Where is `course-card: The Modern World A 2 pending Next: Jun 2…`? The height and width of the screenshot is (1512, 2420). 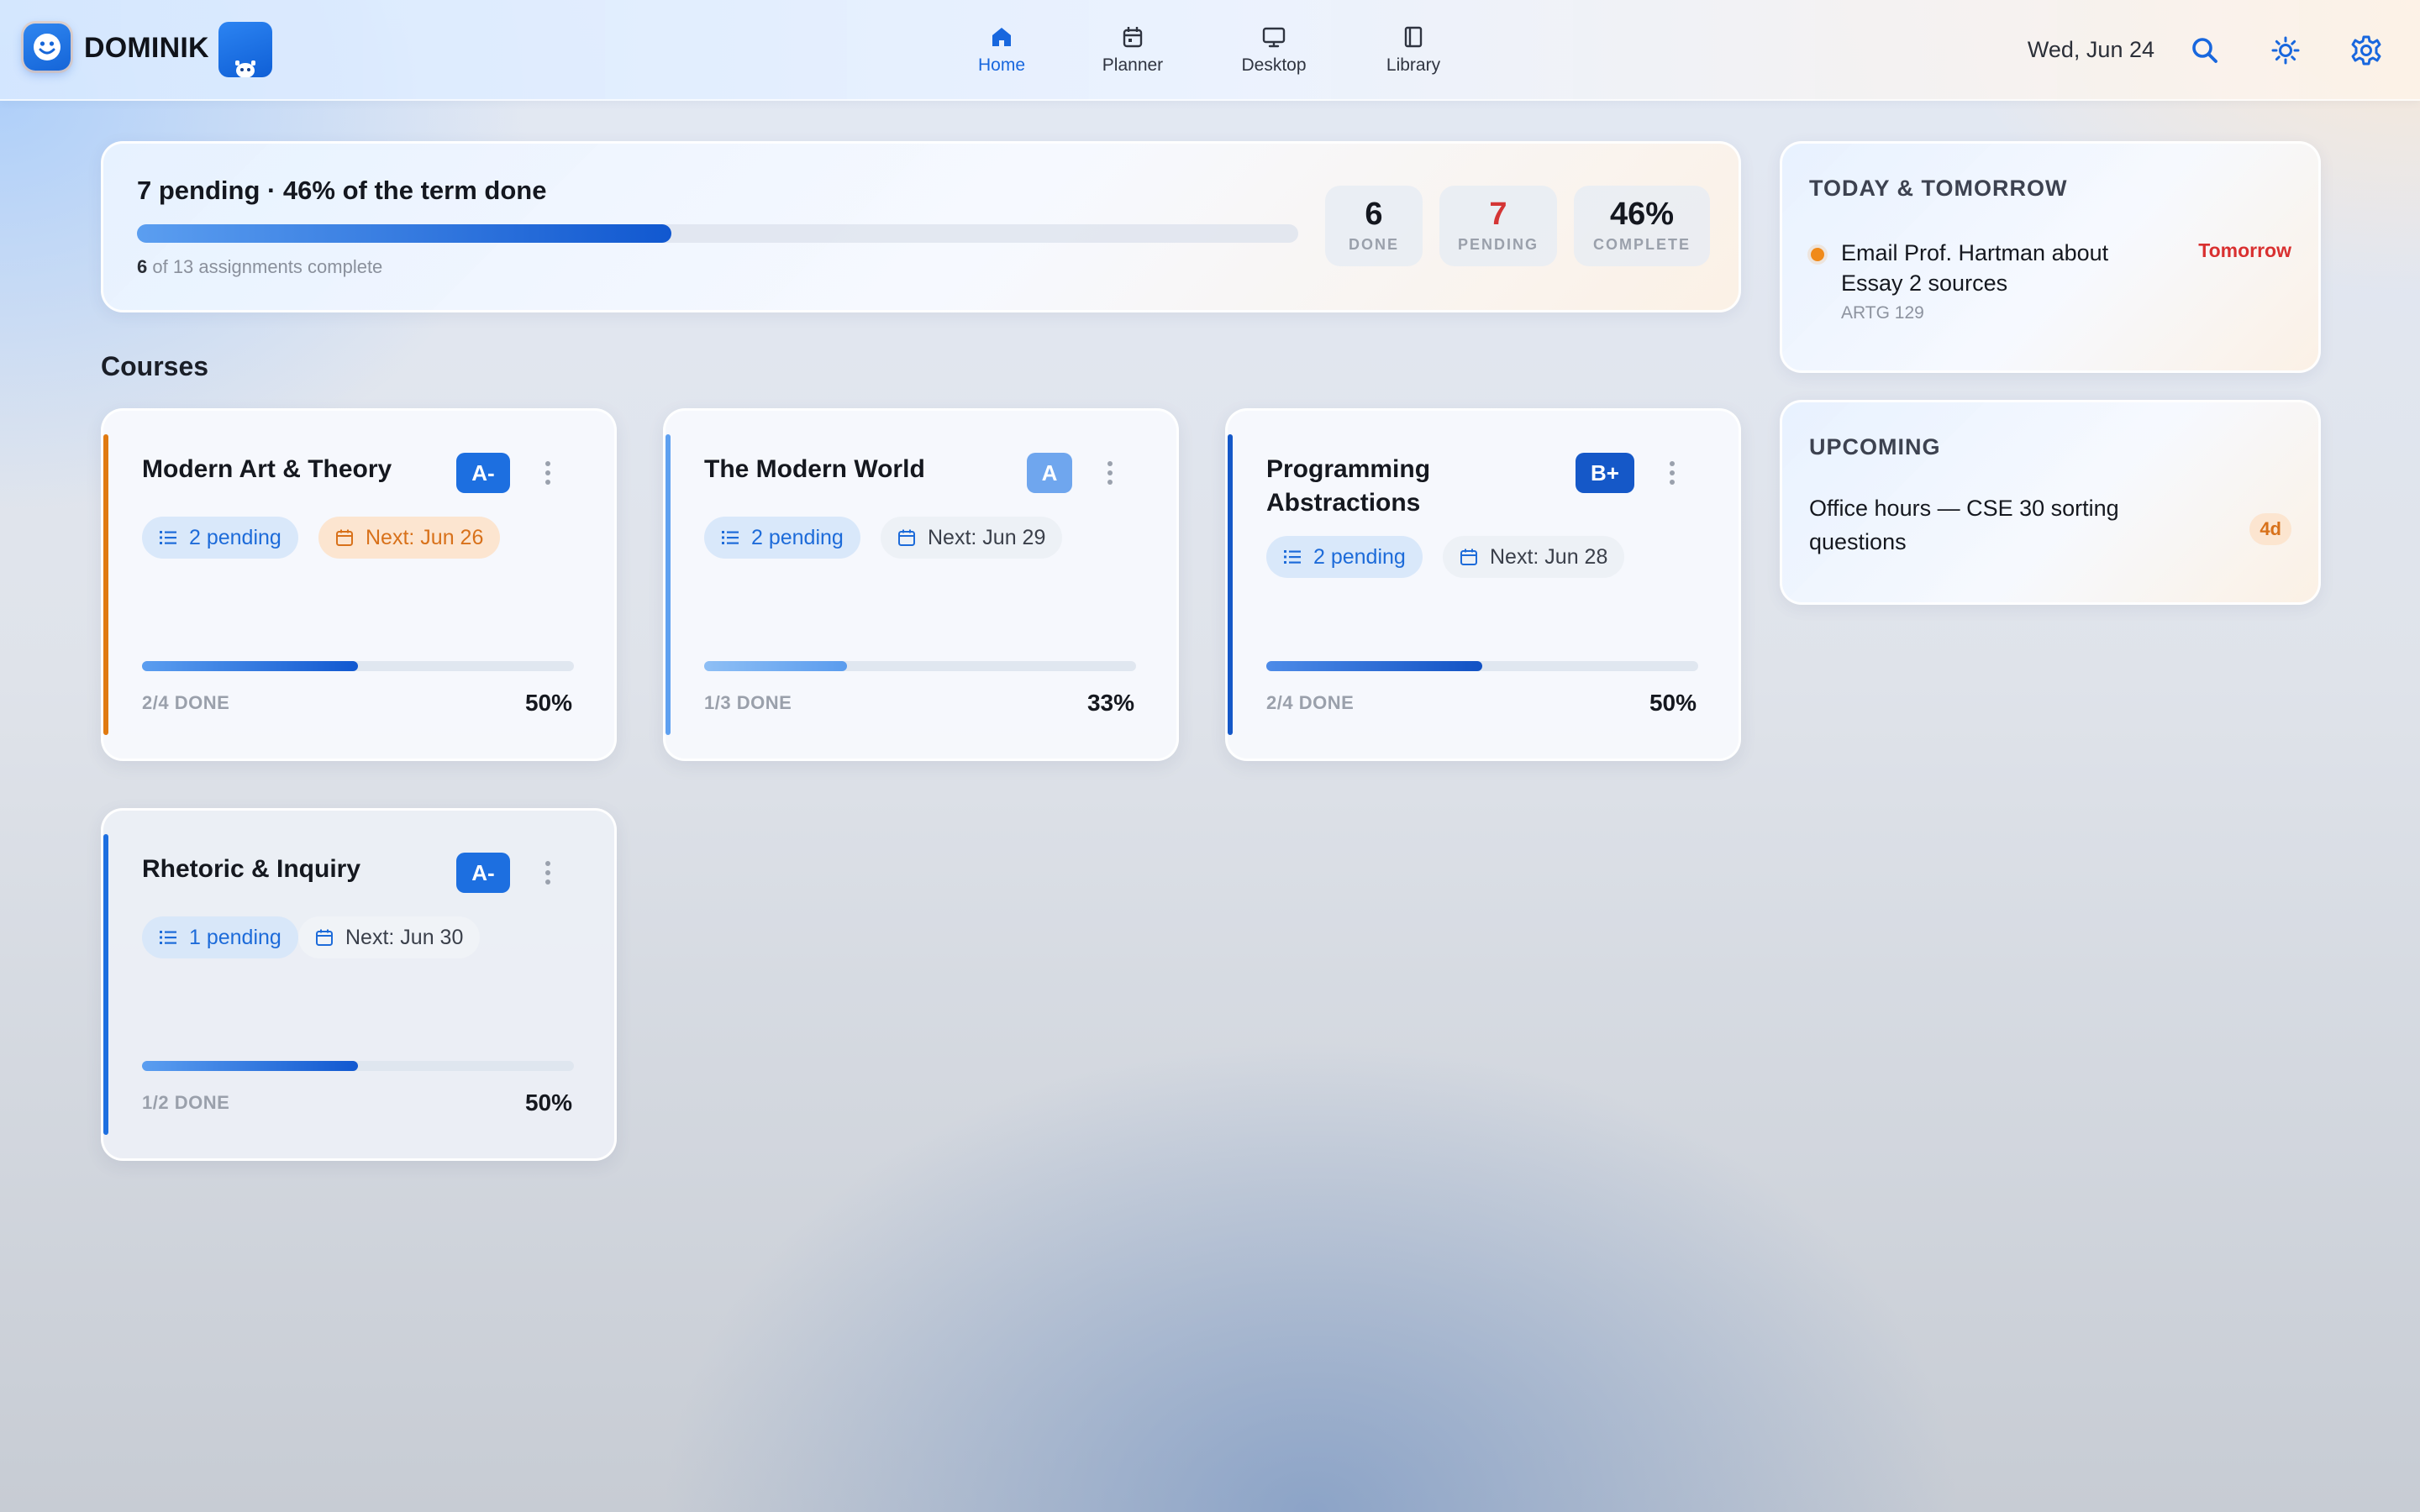
course-card: The Modern World A 2 pending Next: Jun 2… is located at coordinates (921, 584).